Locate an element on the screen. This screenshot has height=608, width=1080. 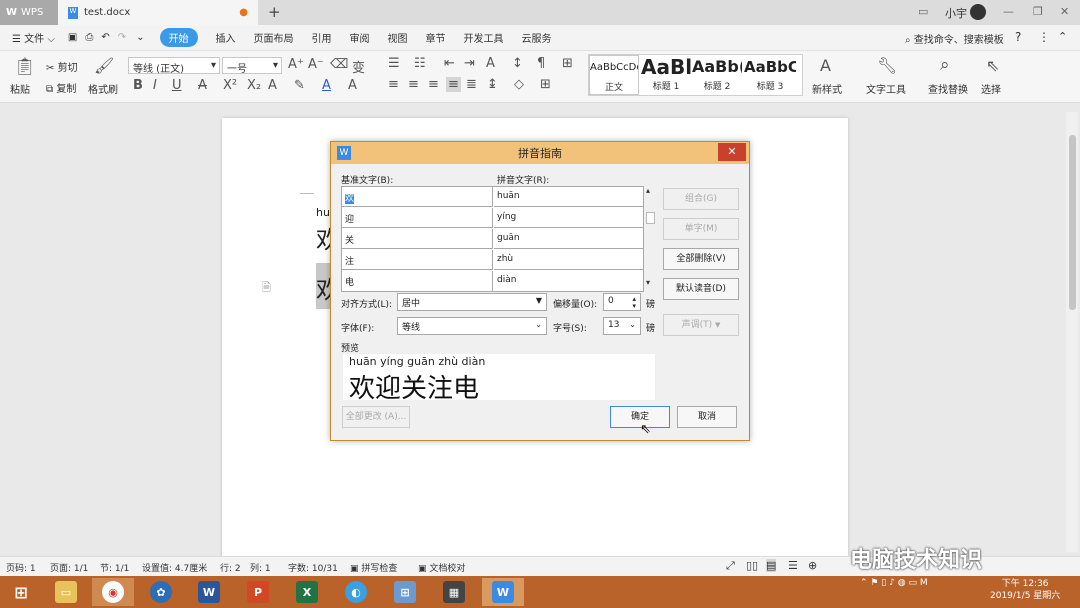
align-right-icon: ≡ is located at coordinates (433, 84).